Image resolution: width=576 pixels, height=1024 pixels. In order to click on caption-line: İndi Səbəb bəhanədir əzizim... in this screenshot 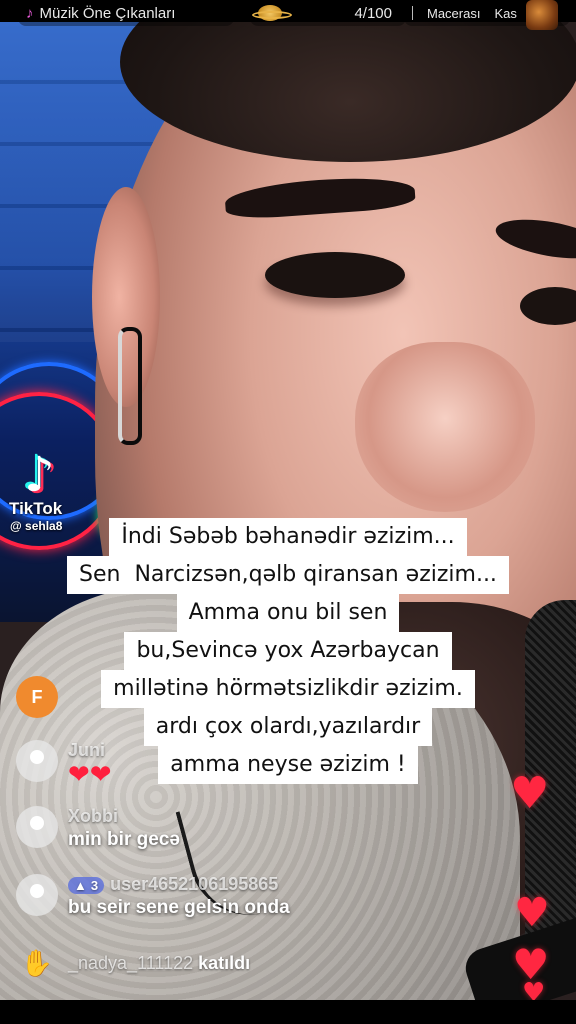, I will do `click(288, 537)`.